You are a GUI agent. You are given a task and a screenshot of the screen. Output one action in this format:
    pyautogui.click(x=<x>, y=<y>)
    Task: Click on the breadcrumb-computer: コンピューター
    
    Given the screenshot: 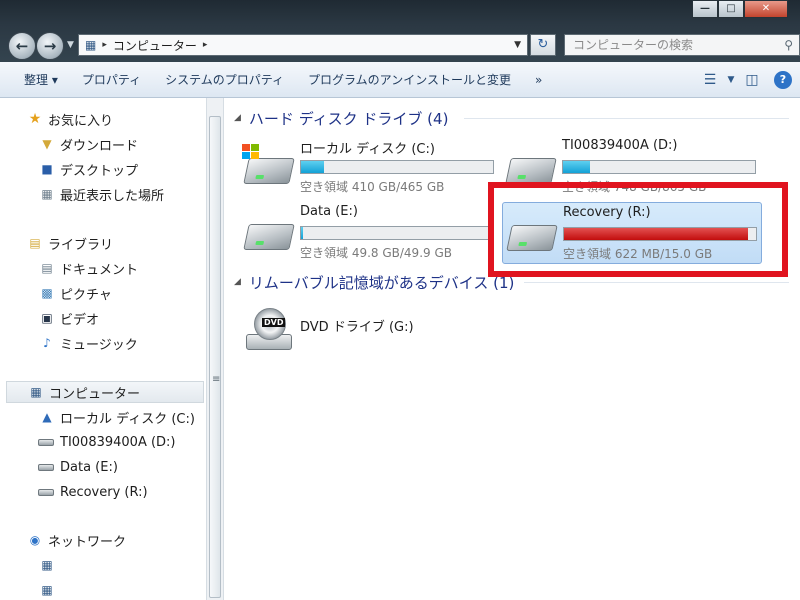 What is the action you would take?
    pyautogui.click(x=155, y=45)
    